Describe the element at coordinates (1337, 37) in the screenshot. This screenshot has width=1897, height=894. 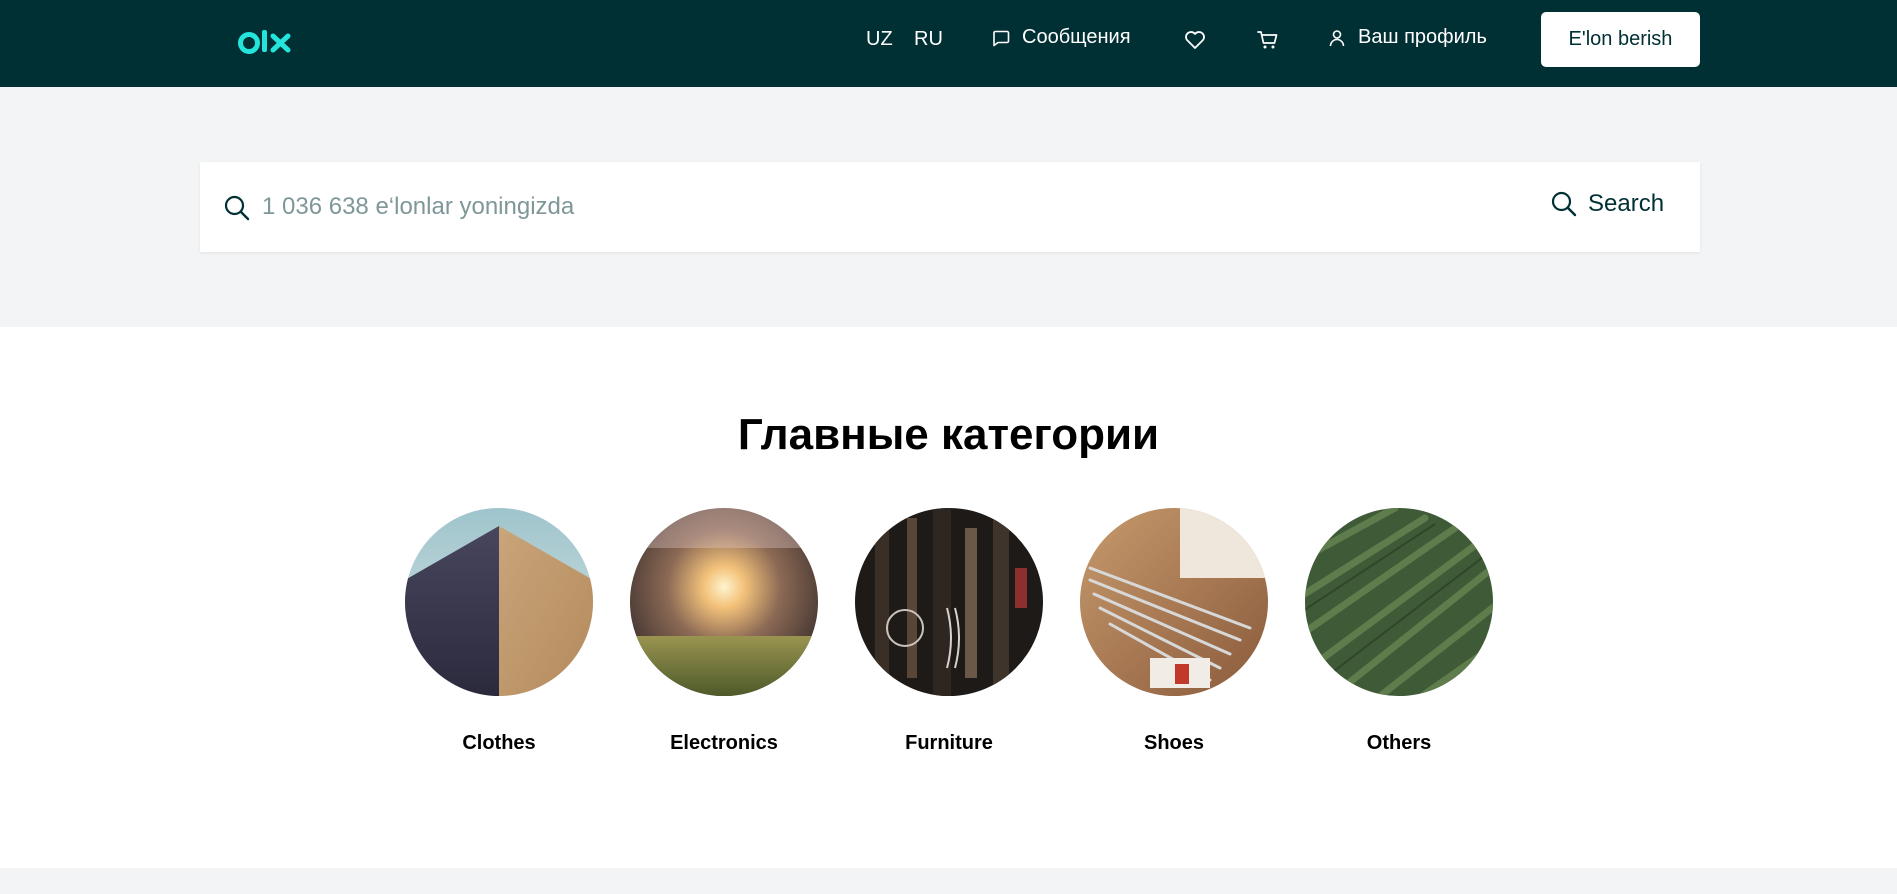
I see `user-icon` at that location.